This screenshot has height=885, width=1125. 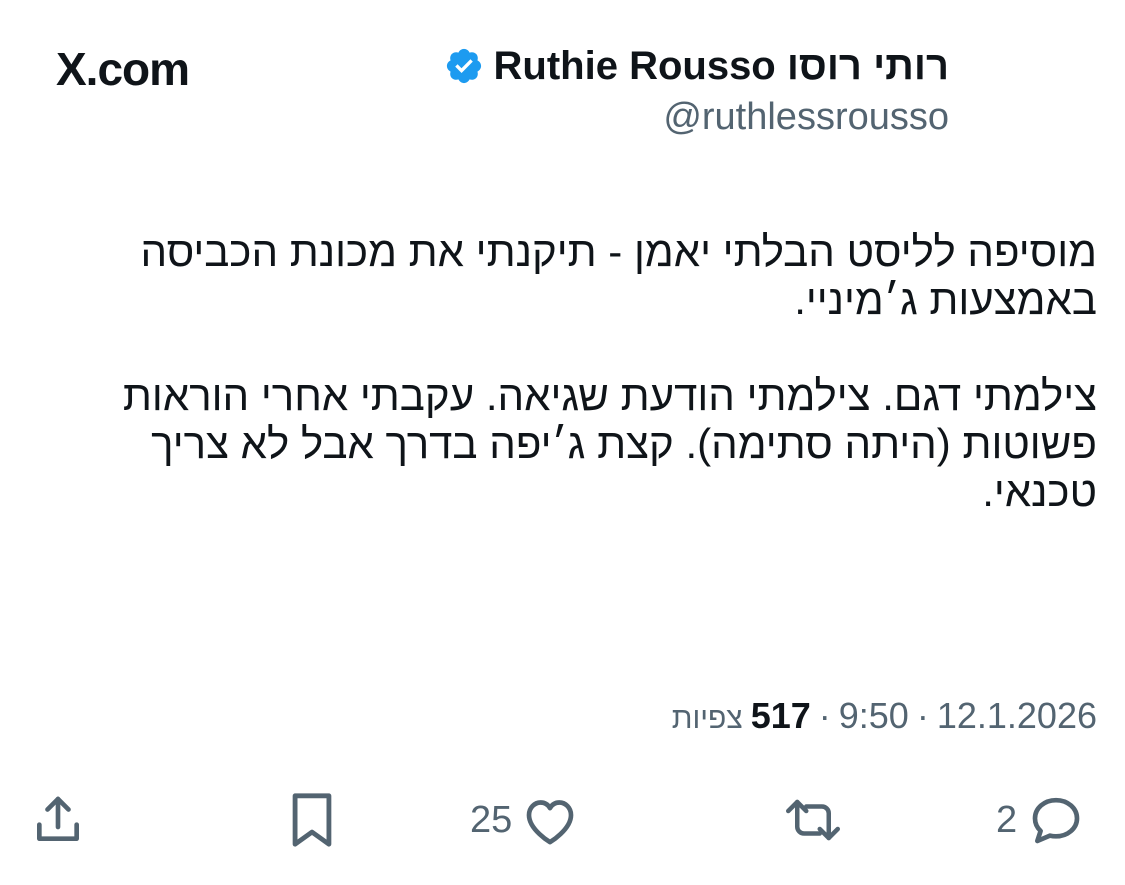 I want to click on action-bar: 25 2, so click(x=562, y=820).